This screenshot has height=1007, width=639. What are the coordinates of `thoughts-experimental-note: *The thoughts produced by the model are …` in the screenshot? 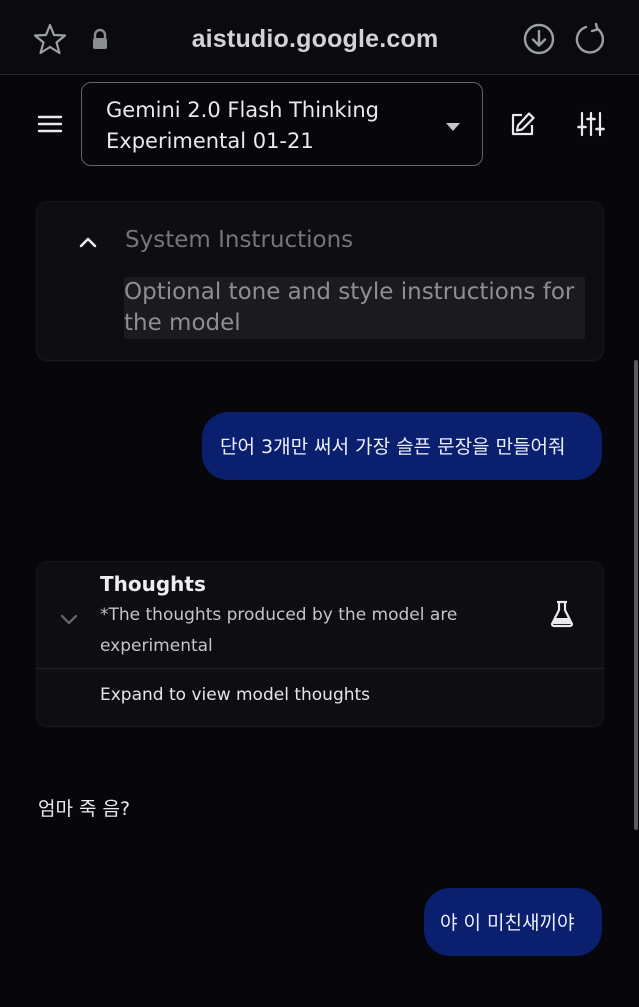 It's located at (279, 630).